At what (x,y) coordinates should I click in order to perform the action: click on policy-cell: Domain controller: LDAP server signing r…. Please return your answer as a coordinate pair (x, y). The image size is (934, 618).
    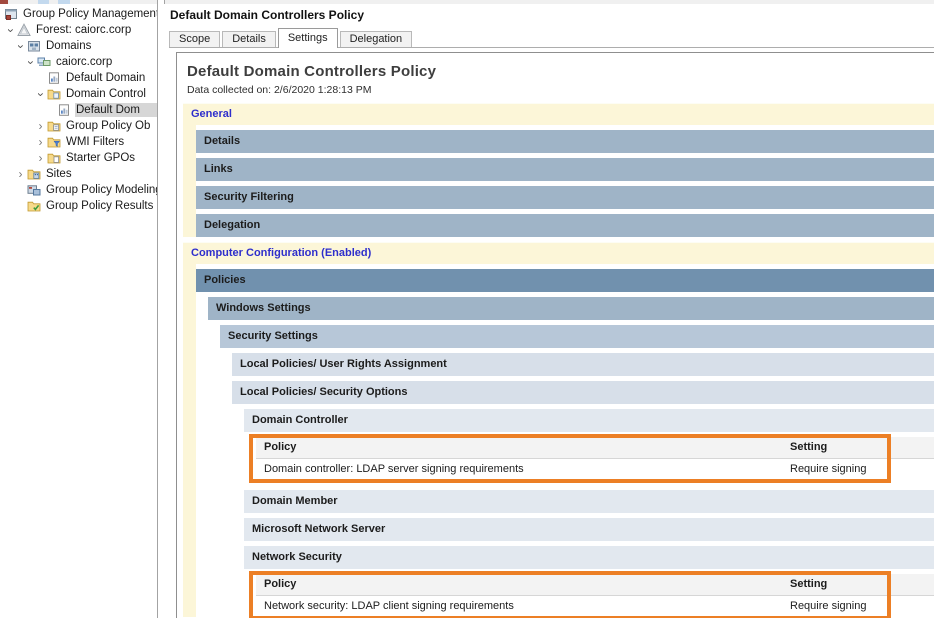
    Looking at the image, I should click on (394, 469).